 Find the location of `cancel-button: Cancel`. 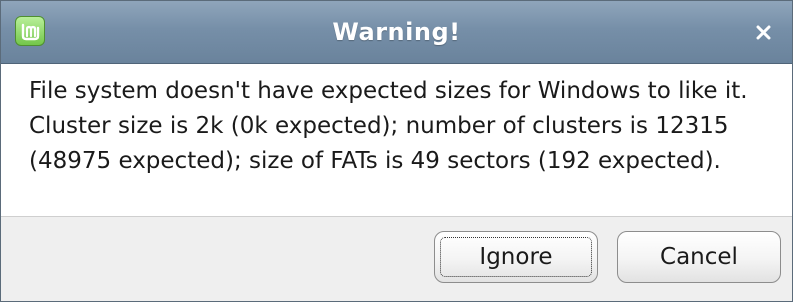

cancel-button: Cancel is located at coordinates (699, 257).